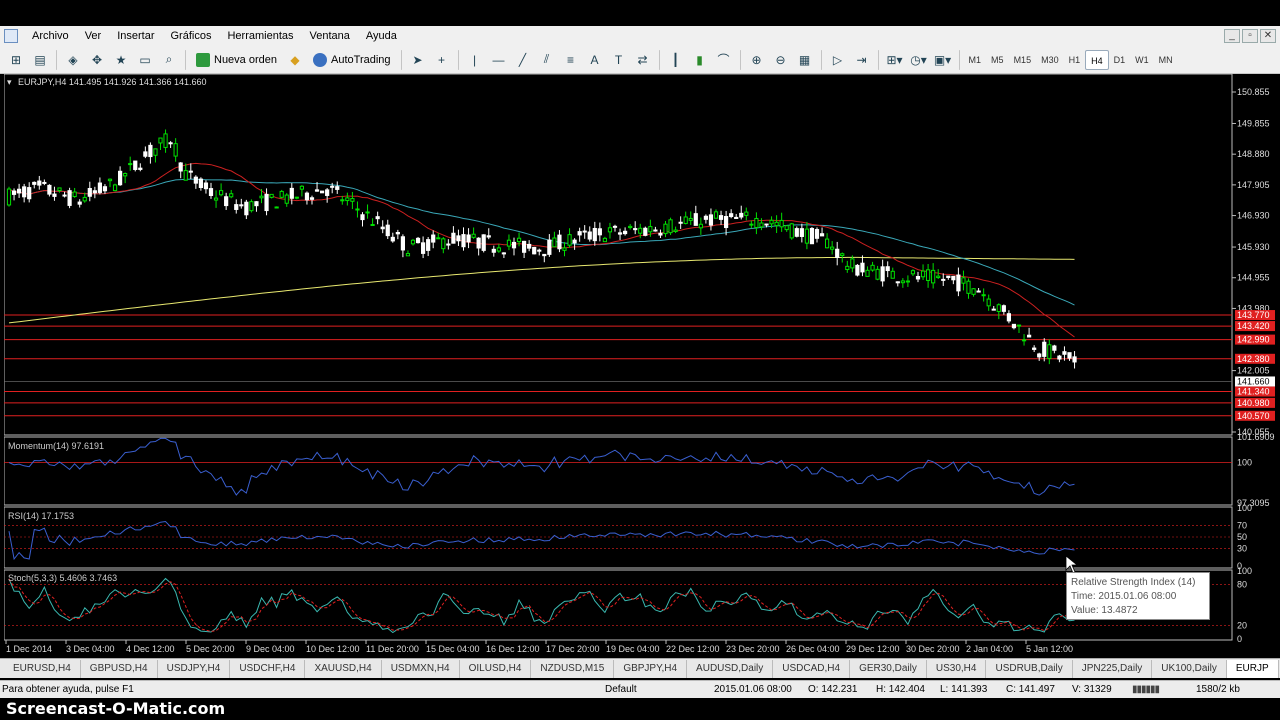  What do you see at coordinates (943, 60) in the screenshot?
I see `templates-icon: ▣▾` at bounding box center [943, 60].